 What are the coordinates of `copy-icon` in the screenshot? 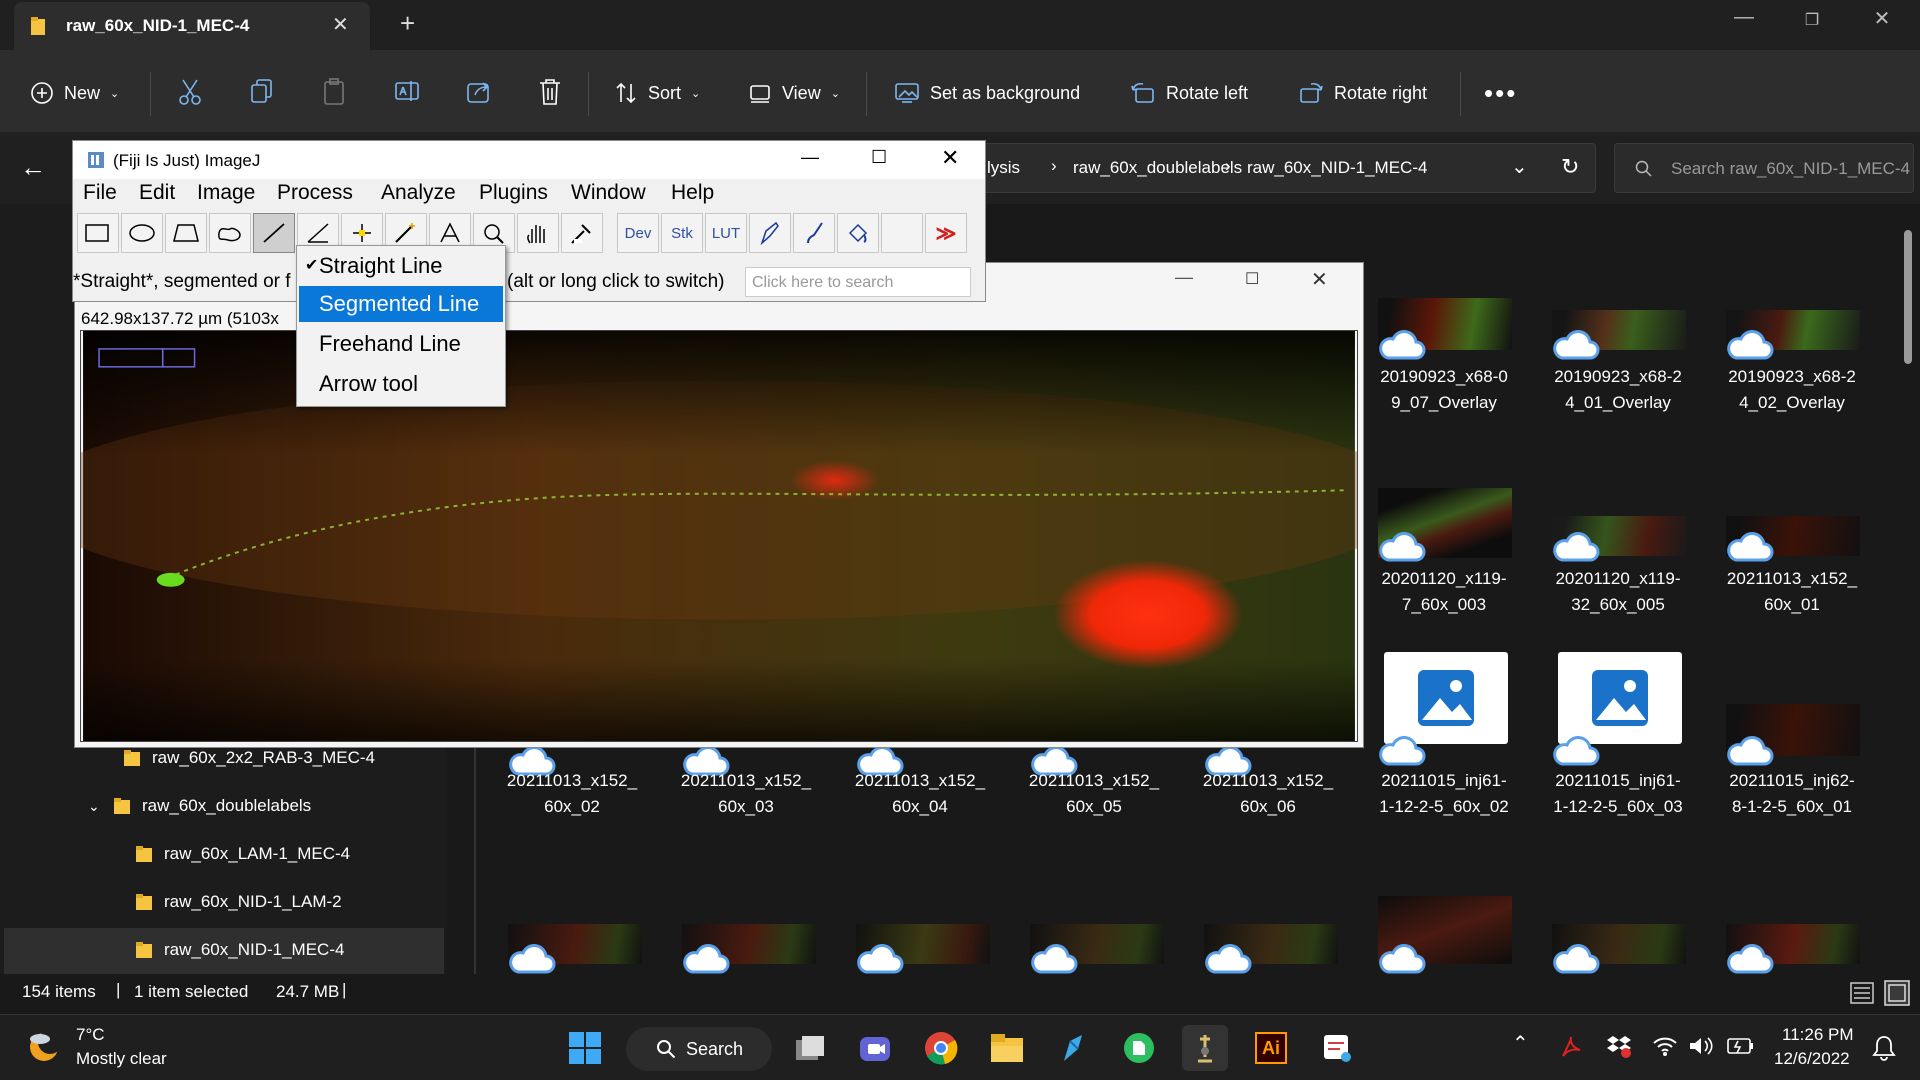 It's located at (262, 91).